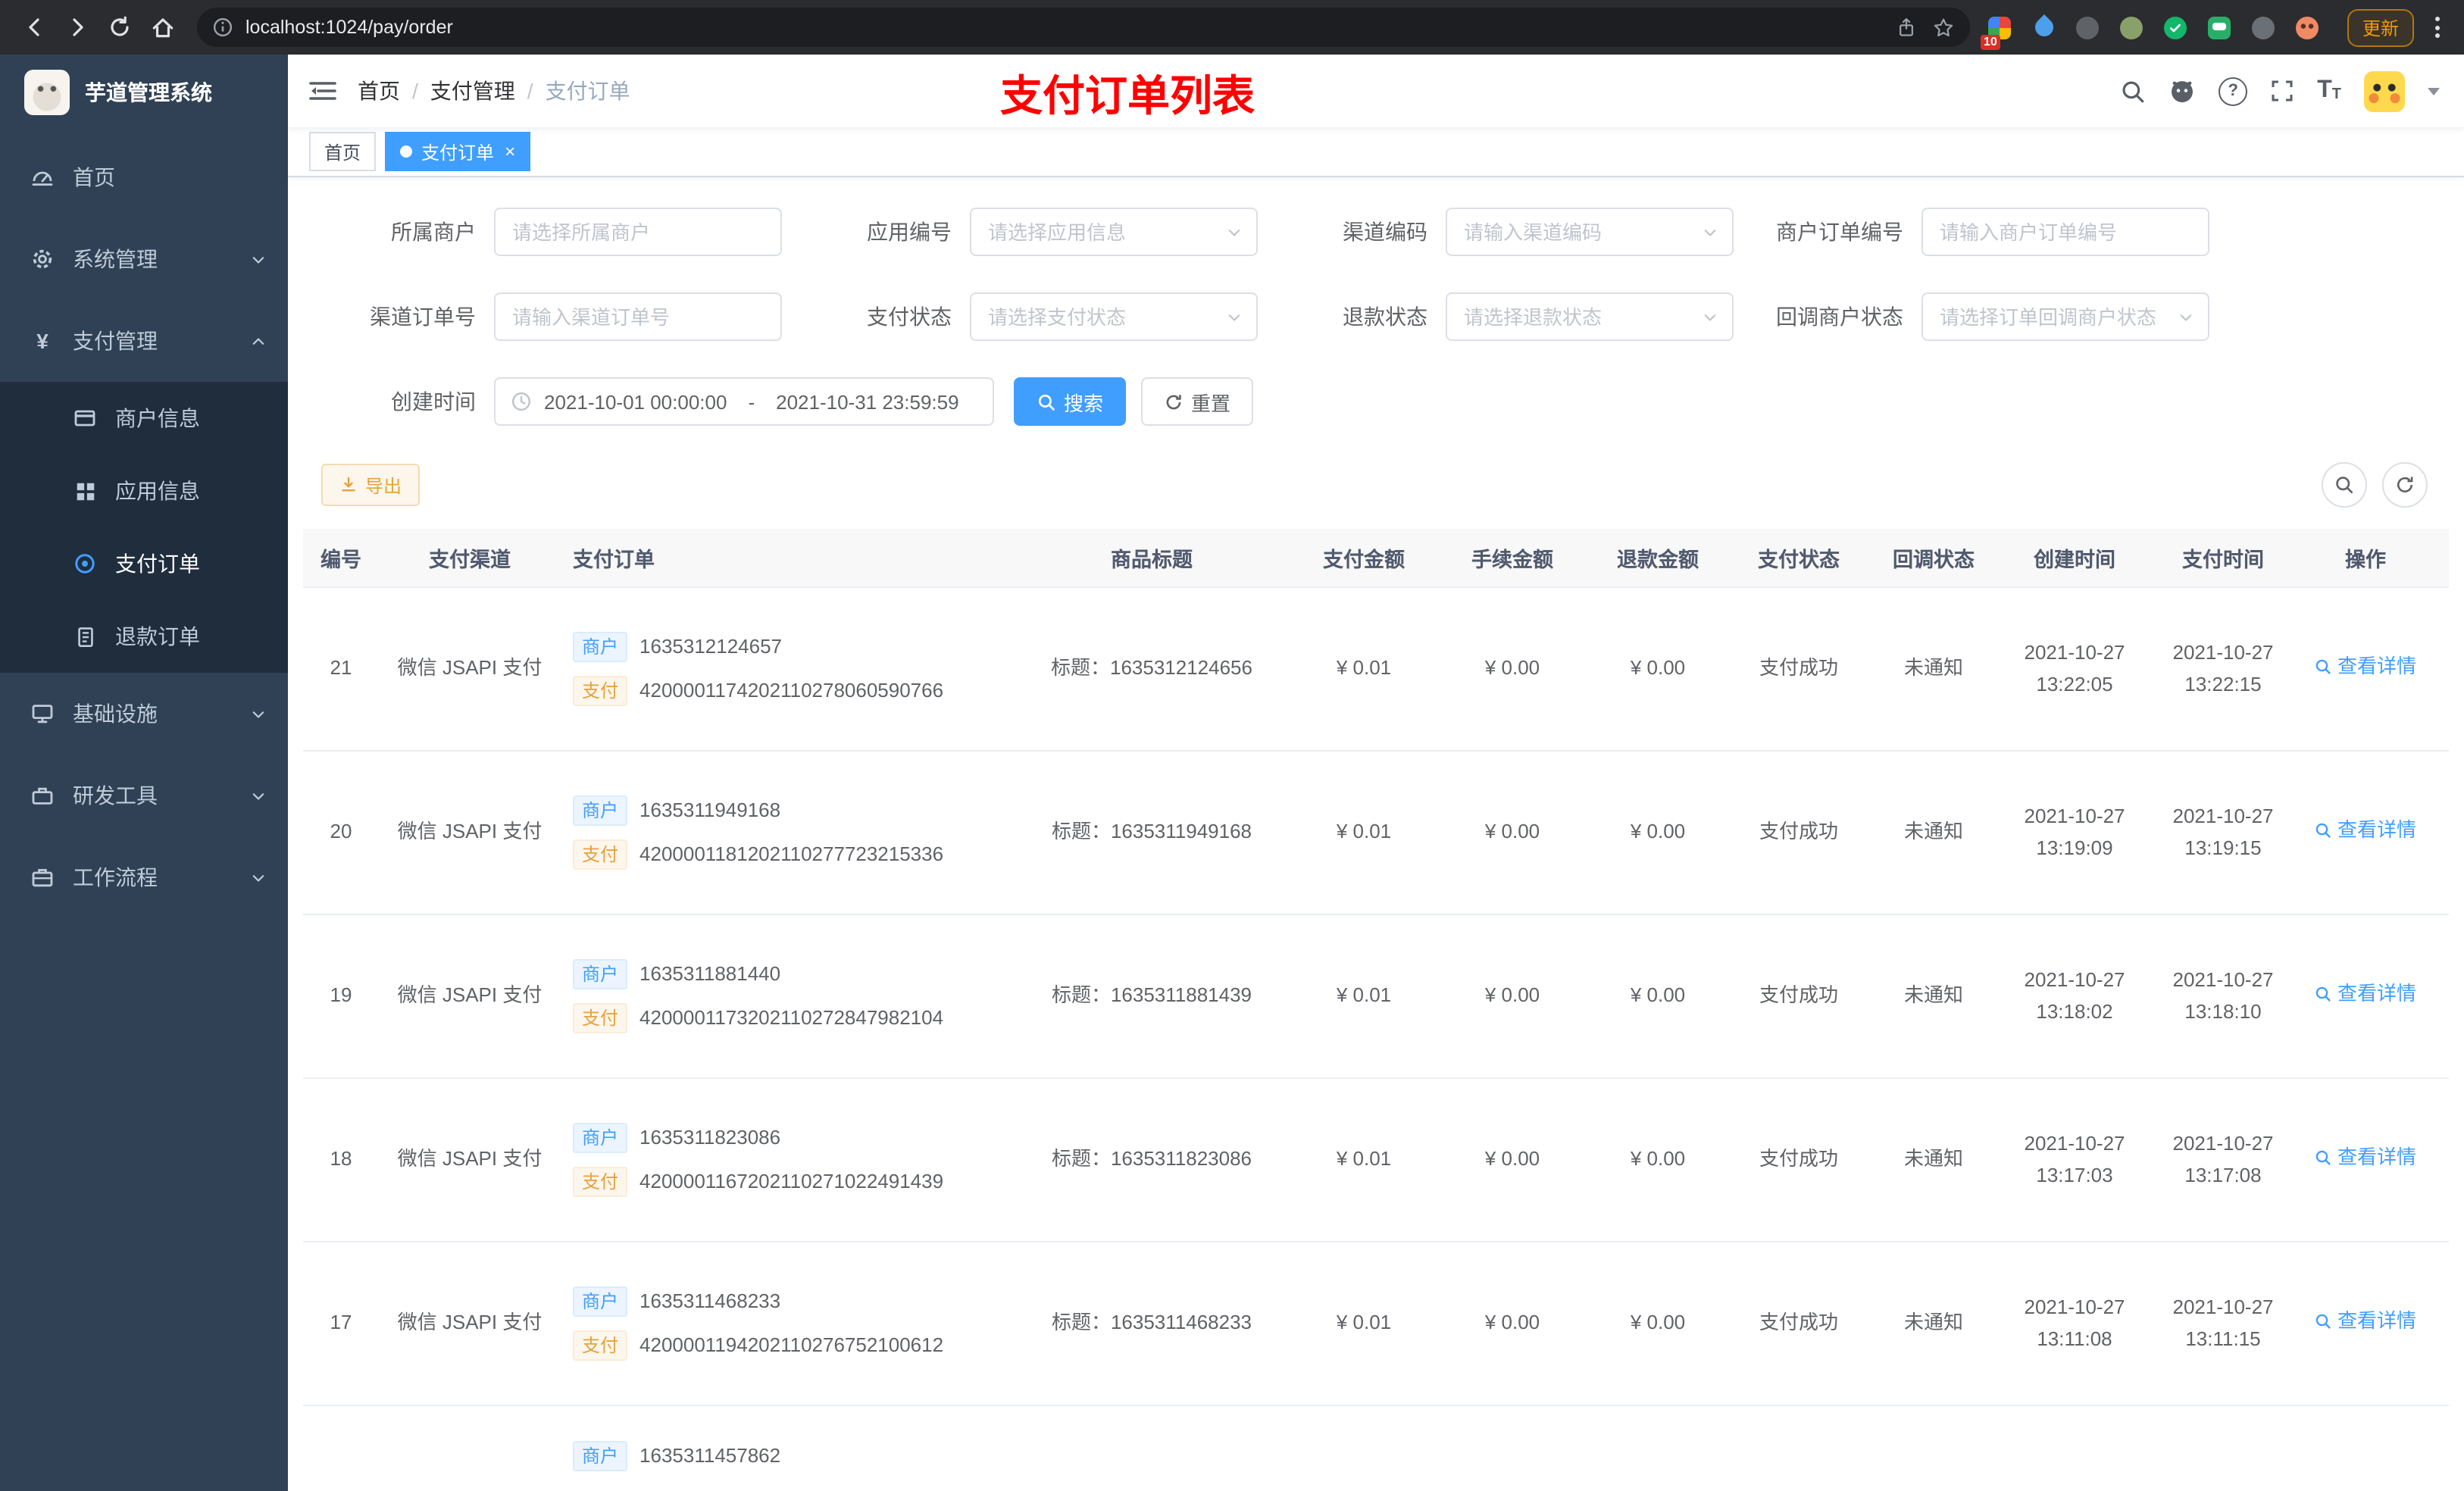 This screenshot has height=1491, width=2464. Describe the element at coordinates (1906, 27) in the screenshot. I see `share-icon` at that location.